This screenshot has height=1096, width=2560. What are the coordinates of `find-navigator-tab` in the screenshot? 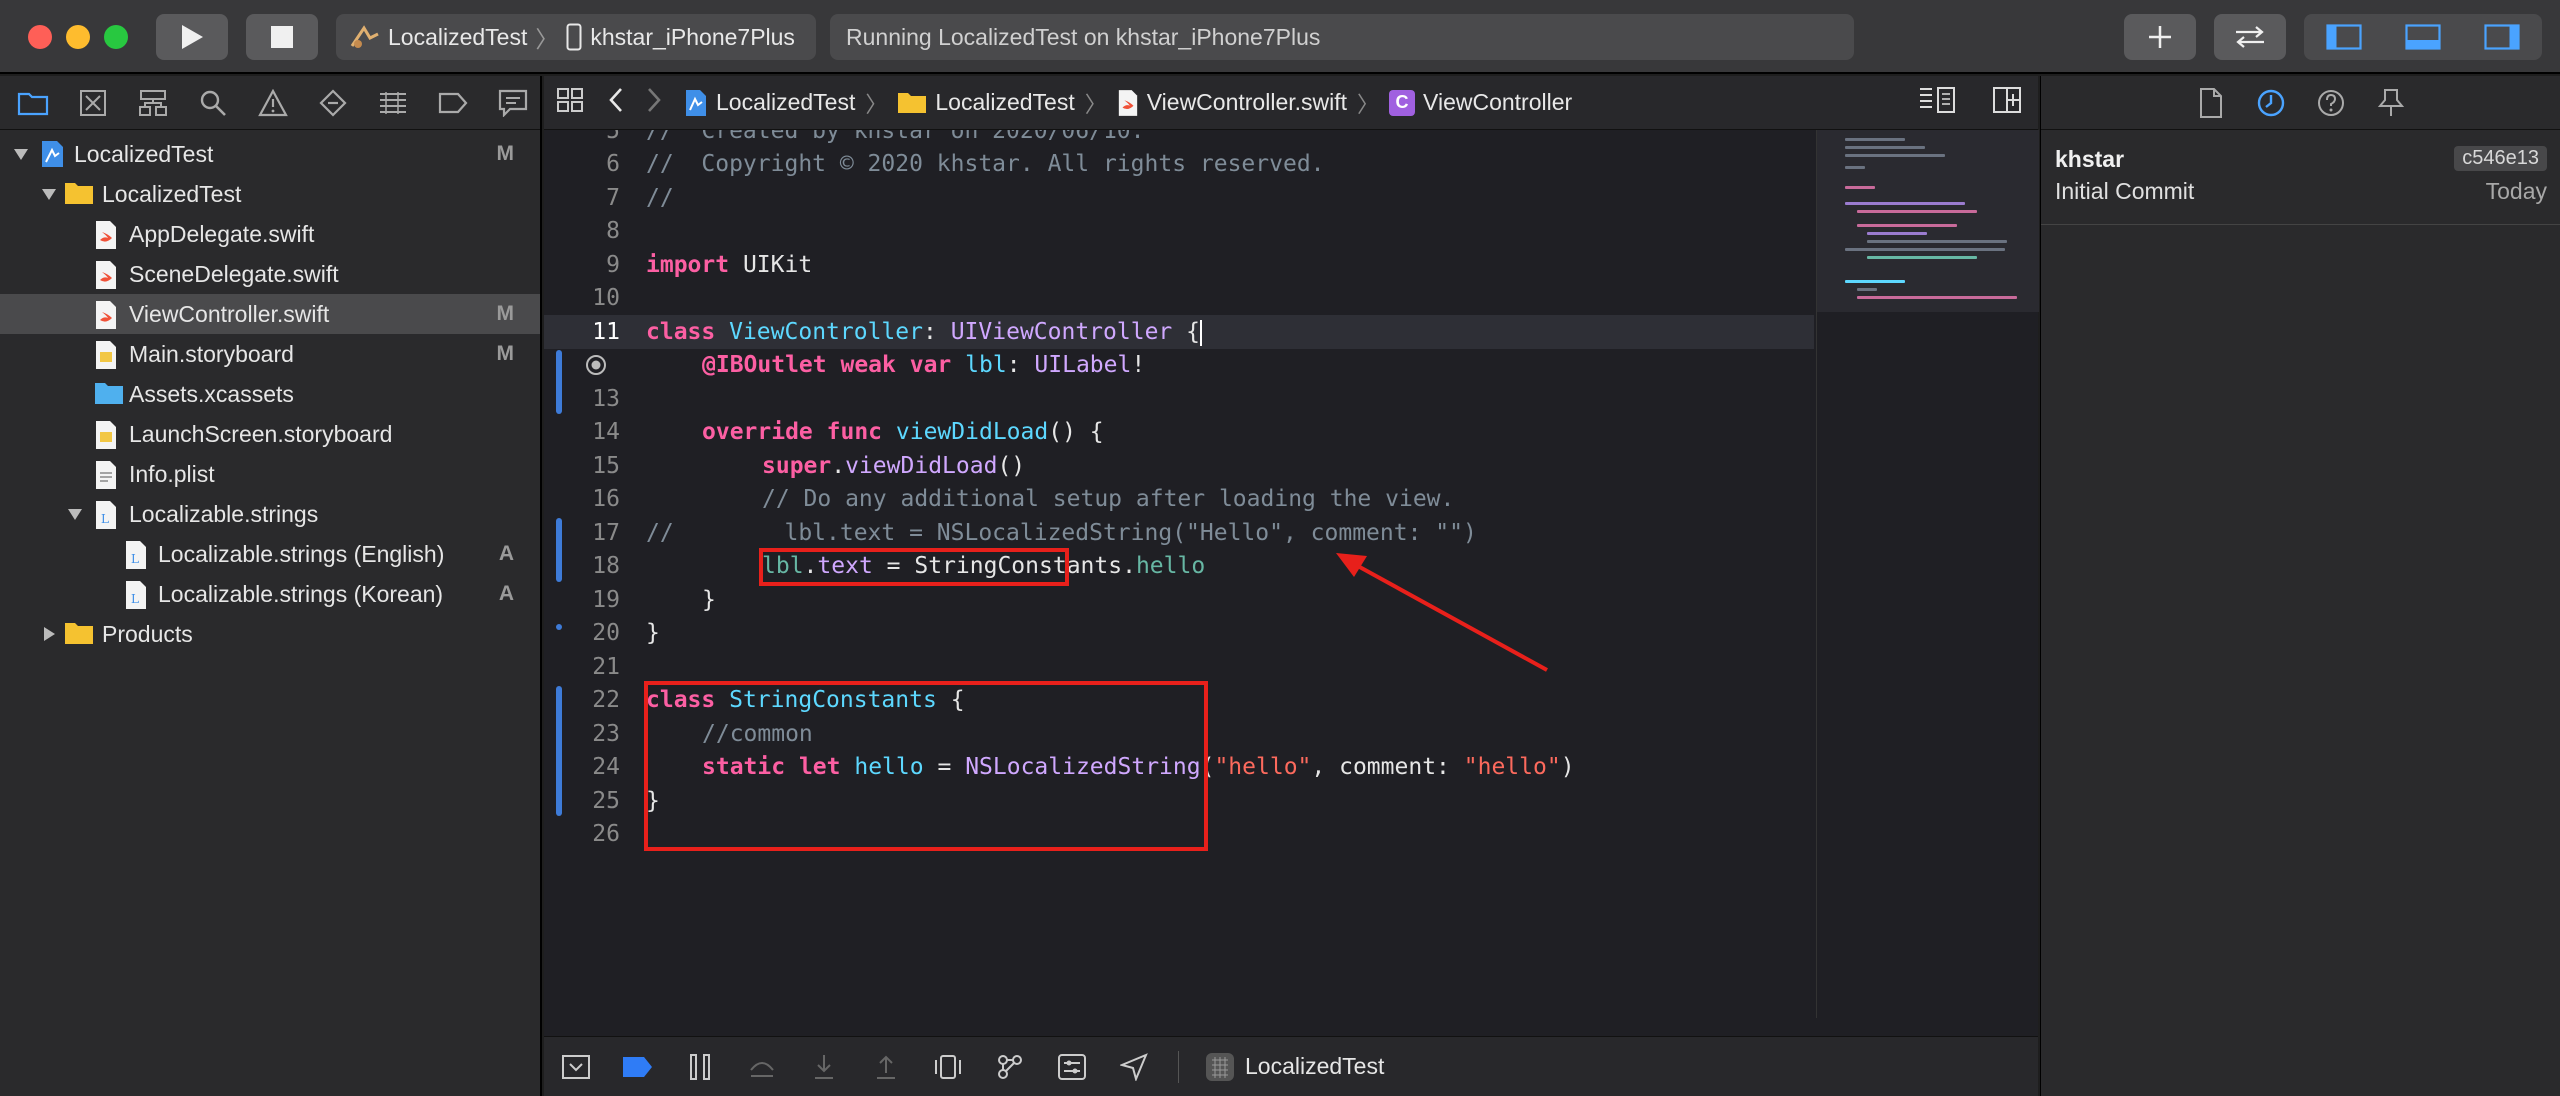 It's located at (213, 103).